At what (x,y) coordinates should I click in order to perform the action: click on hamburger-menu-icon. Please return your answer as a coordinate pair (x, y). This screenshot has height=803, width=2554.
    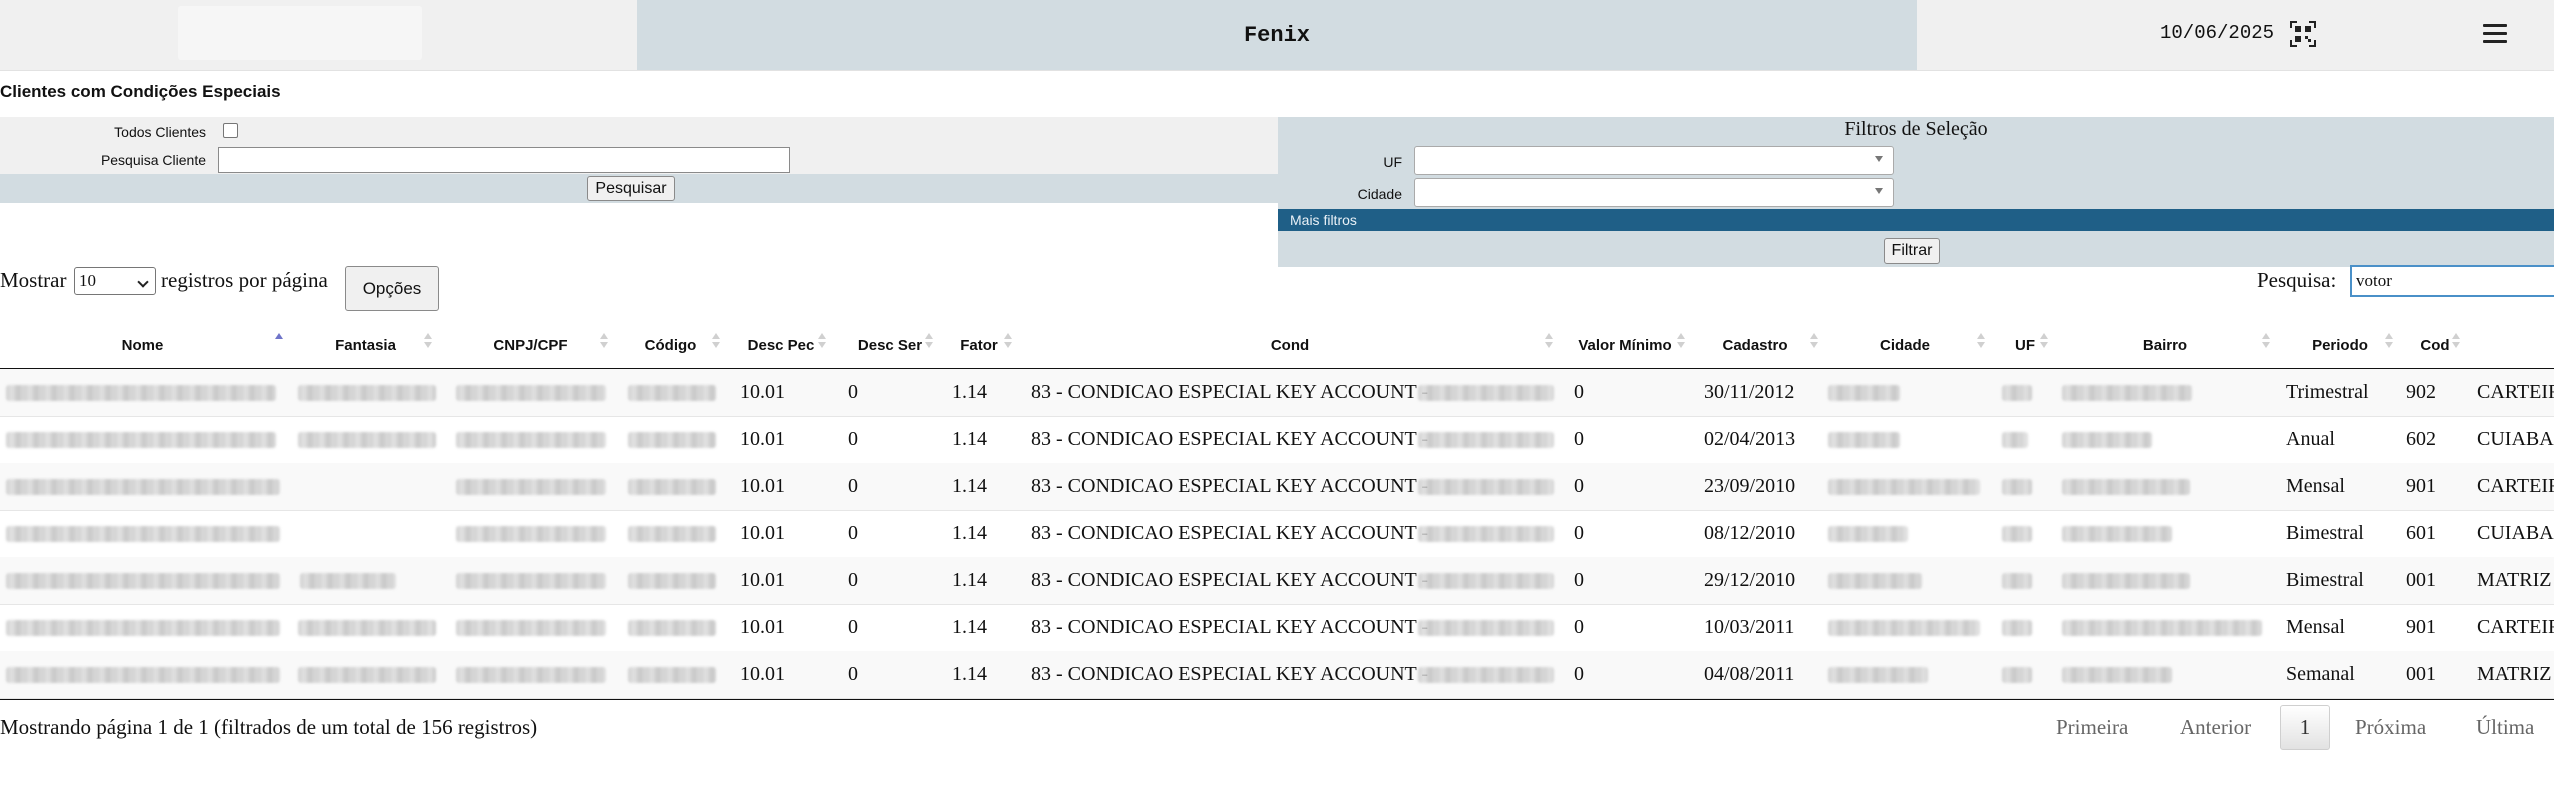
    Looking at the image, I should click on (2495, 34).